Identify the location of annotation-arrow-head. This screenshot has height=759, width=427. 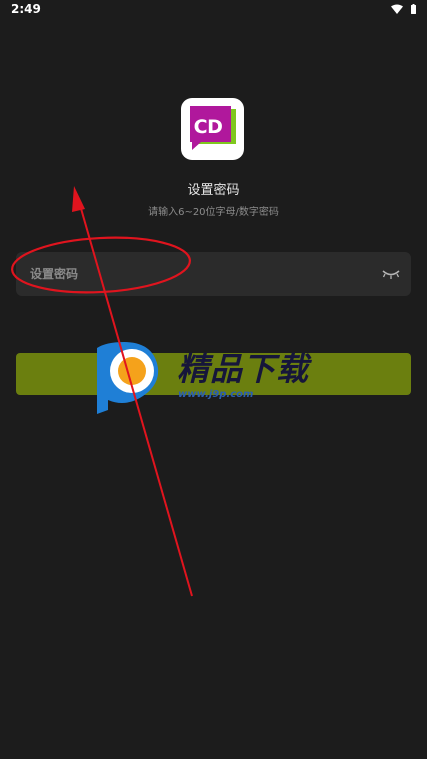
(78, 199).